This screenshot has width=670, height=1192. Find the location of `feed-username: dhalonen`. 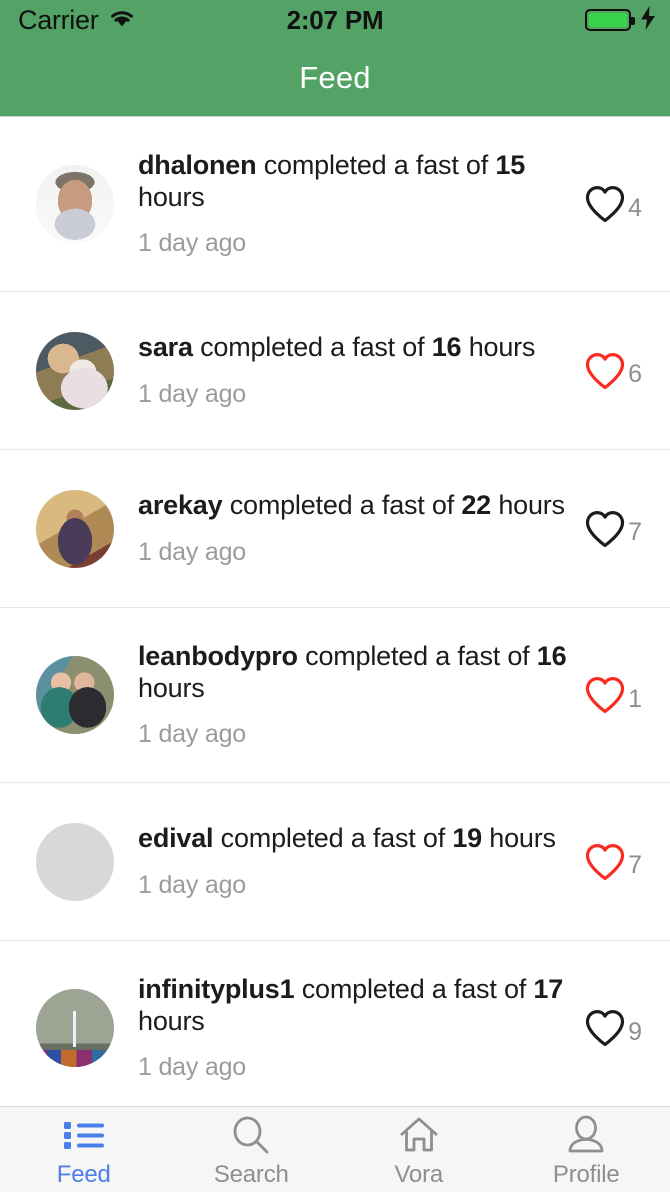

feed-username: dhalonen is located at coordinates (197, 165).